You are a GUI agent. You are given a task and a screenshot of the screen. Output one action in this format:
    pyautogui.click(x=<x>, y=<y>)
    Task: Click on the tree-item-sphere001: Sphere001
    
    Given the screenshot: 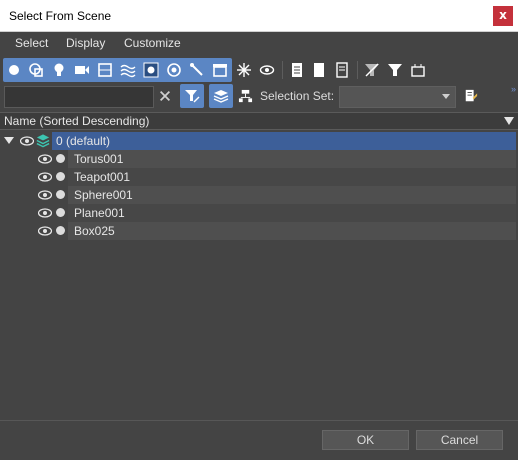 What is the action you would take?
    pyautogui.click(x=259, y=195)
    